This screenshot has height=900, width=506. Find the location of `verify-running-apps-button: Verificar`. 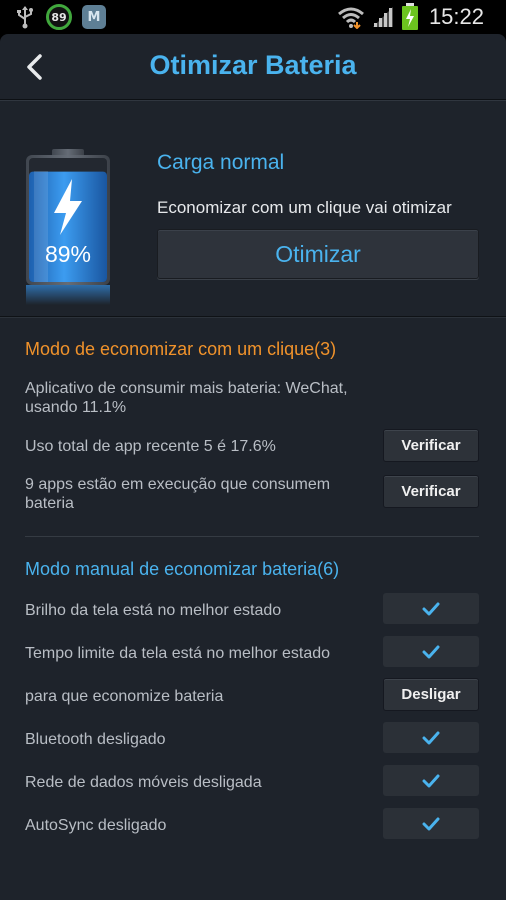

verify-running-apps-button: Verificar is located at coordinates (431, 491).